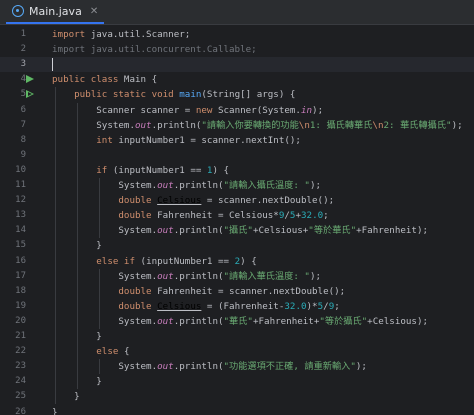 This screenshot has height=415, width=474. What do you see at coordinates (266, 185) in the screenshot?
I see `code-token: "請輸入攝氏溫度: "` at bounding box center [266, 185].